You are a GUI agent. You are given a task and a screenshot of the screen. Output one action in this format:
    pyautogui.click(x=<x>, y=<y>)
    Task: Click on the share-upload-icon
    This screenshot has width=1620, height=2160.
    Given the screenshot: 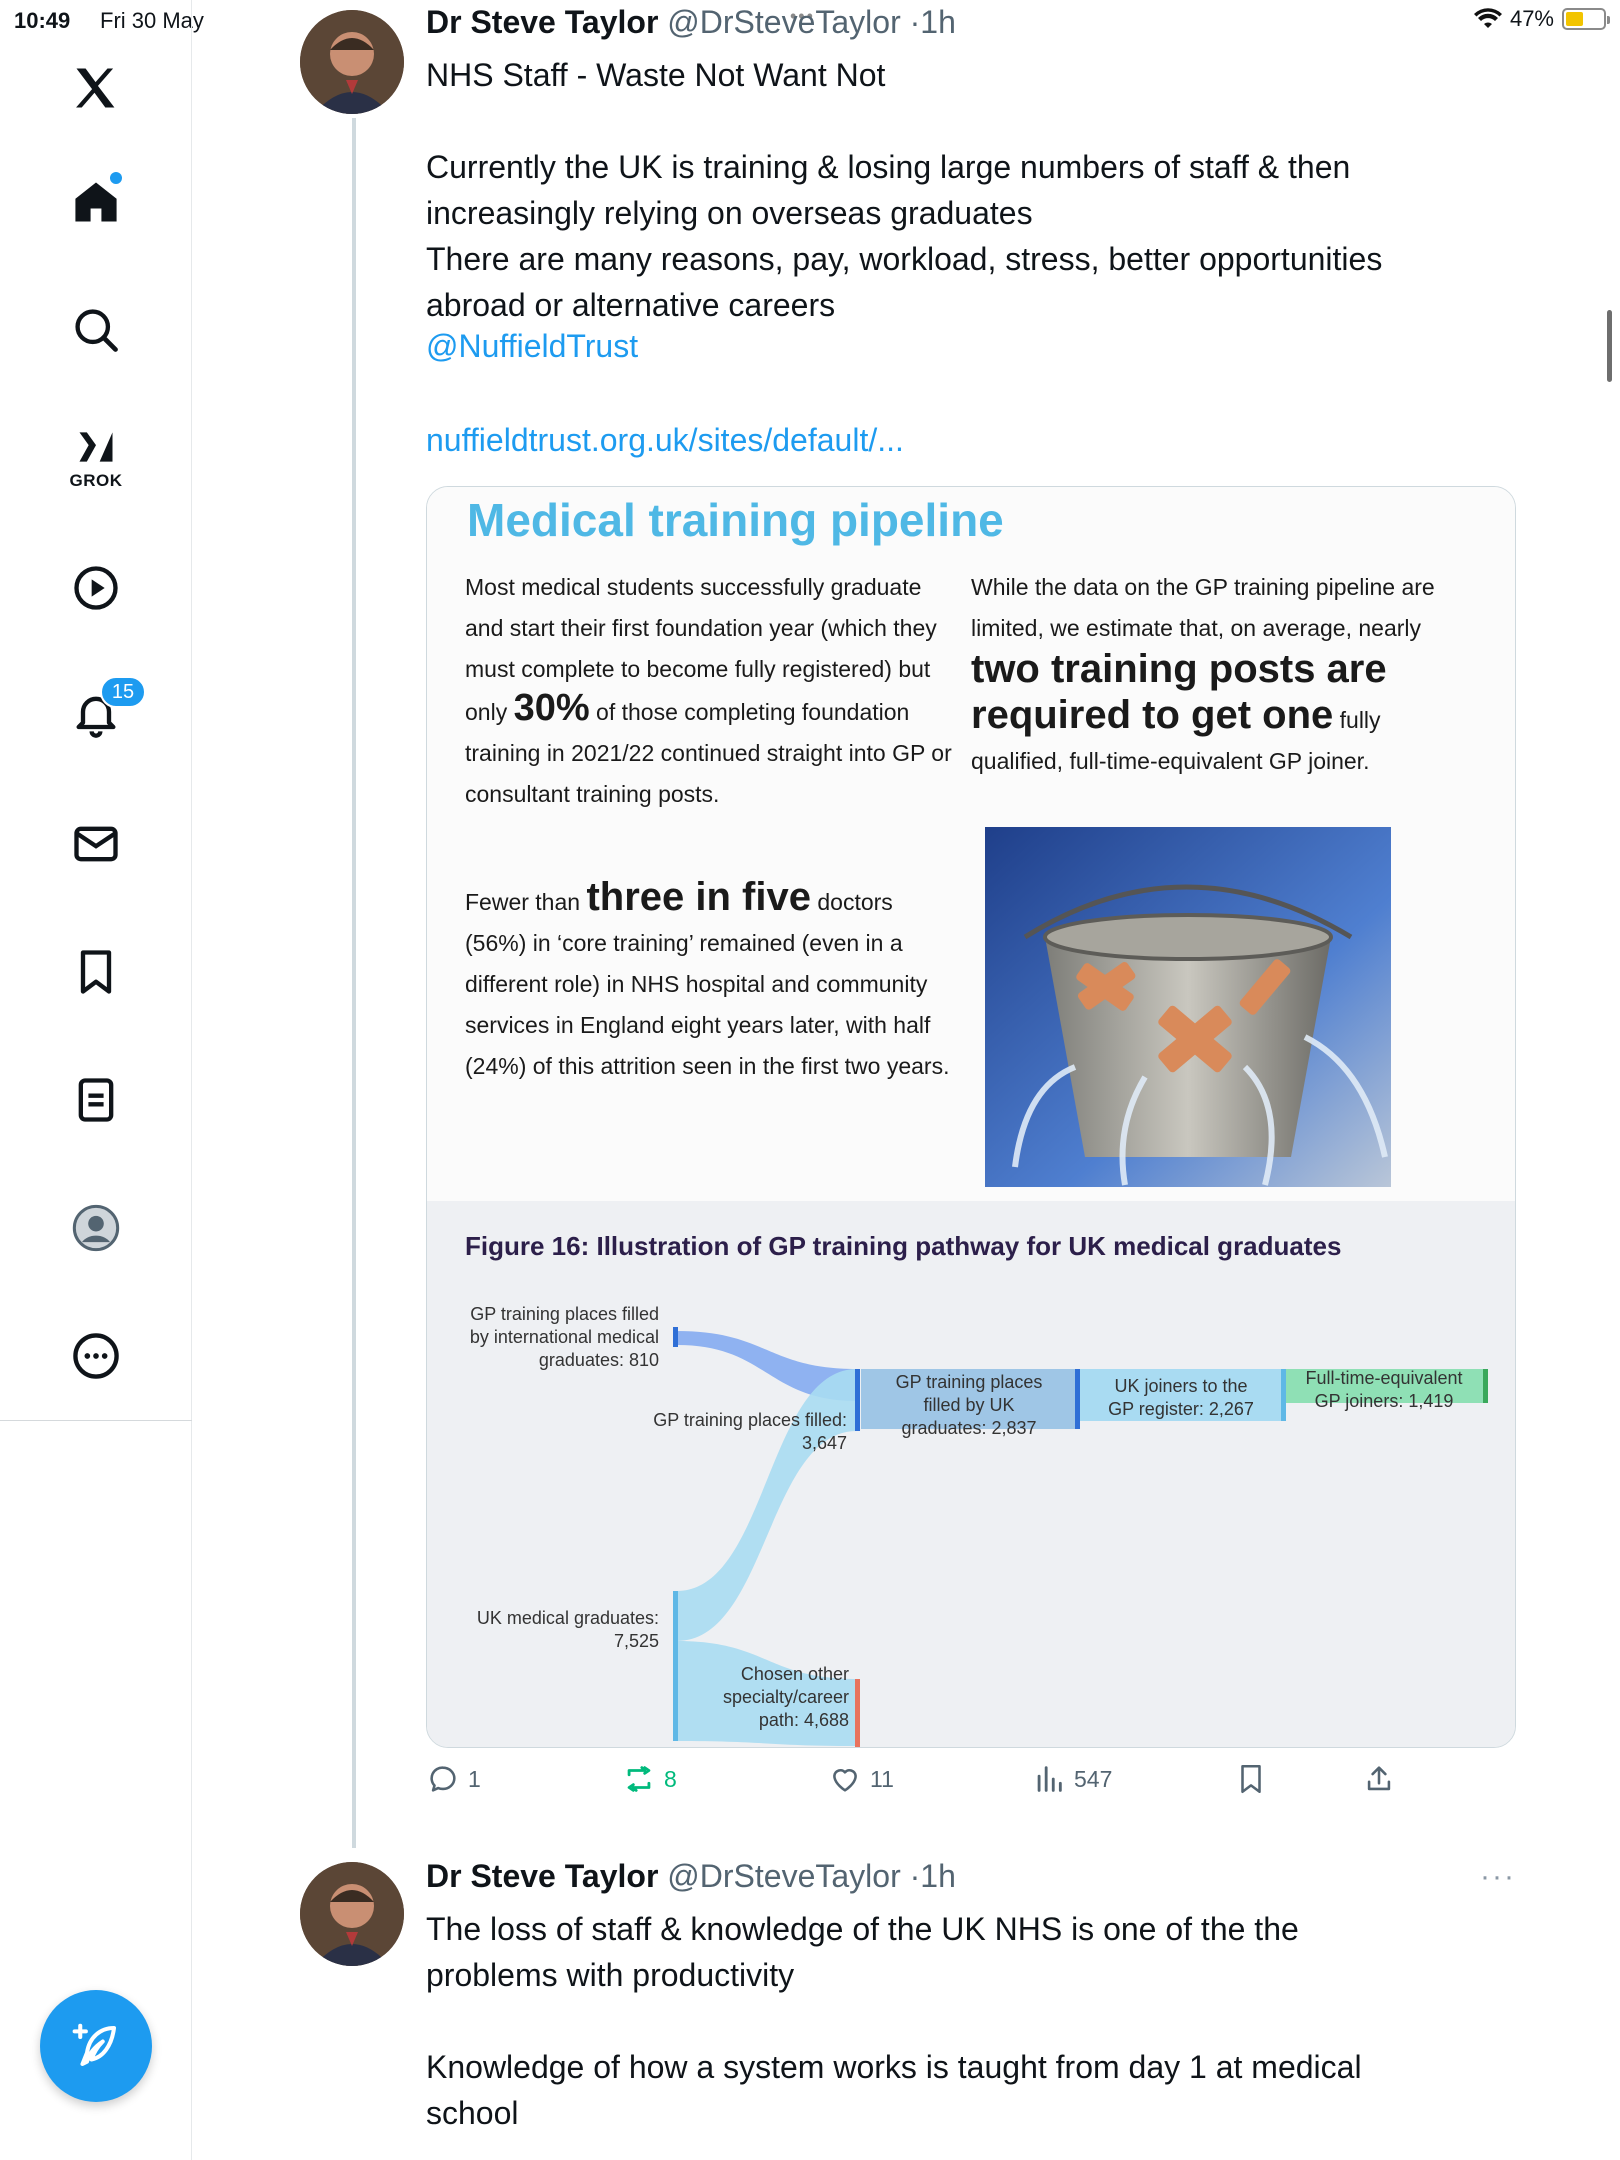 What is the action you would take?
    pyautogui.click(x=1379, y=1778)
    